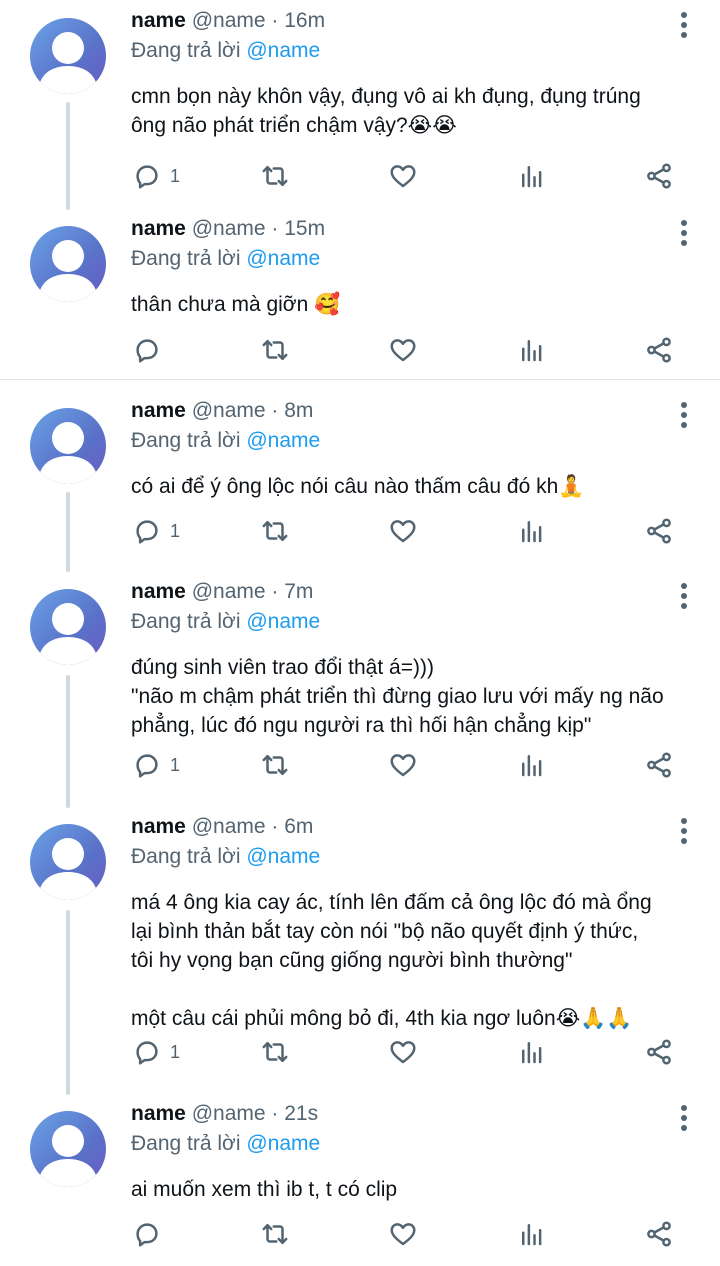 The height and width of the screenshot is (1266, 720). I want to click on timestamp: 8m, so click(298, 410).